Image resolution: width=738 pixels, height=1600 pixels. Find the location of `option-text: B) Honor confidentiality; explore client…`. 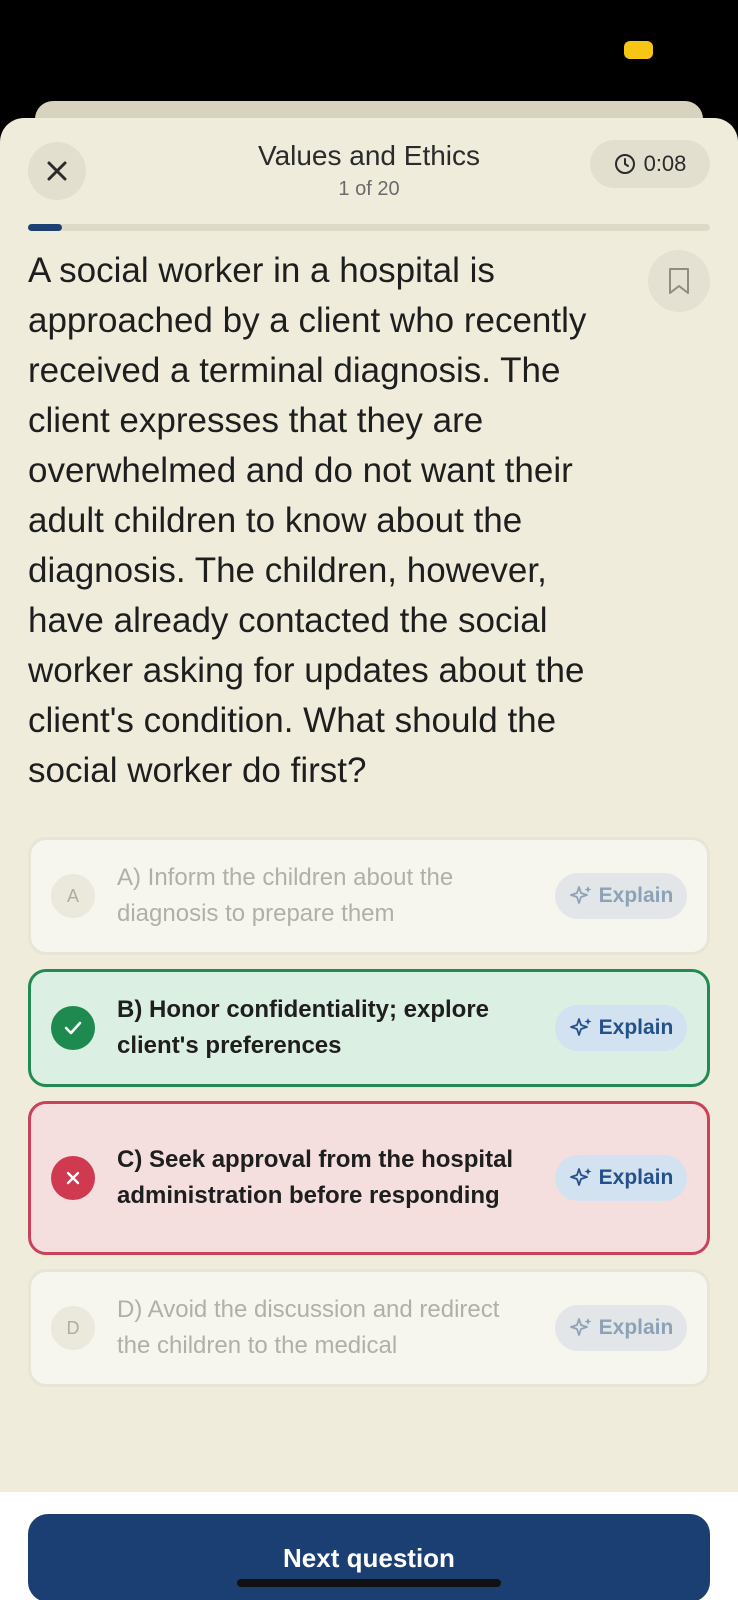

option-text: B) Honor confidentiality; explore client… is located at coordinates (303, 1027).